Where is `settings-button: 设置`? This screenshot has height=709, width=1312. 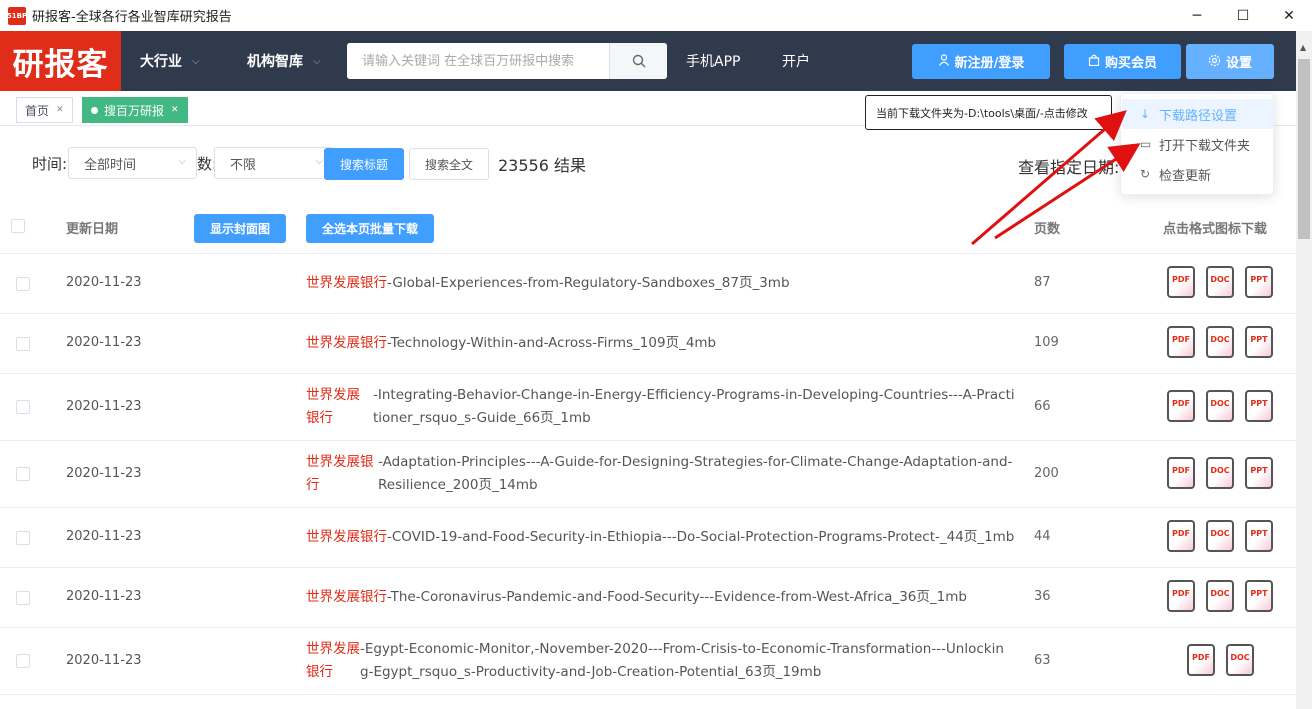
settings-button: 设置 is located at coordinates (1230, 61).